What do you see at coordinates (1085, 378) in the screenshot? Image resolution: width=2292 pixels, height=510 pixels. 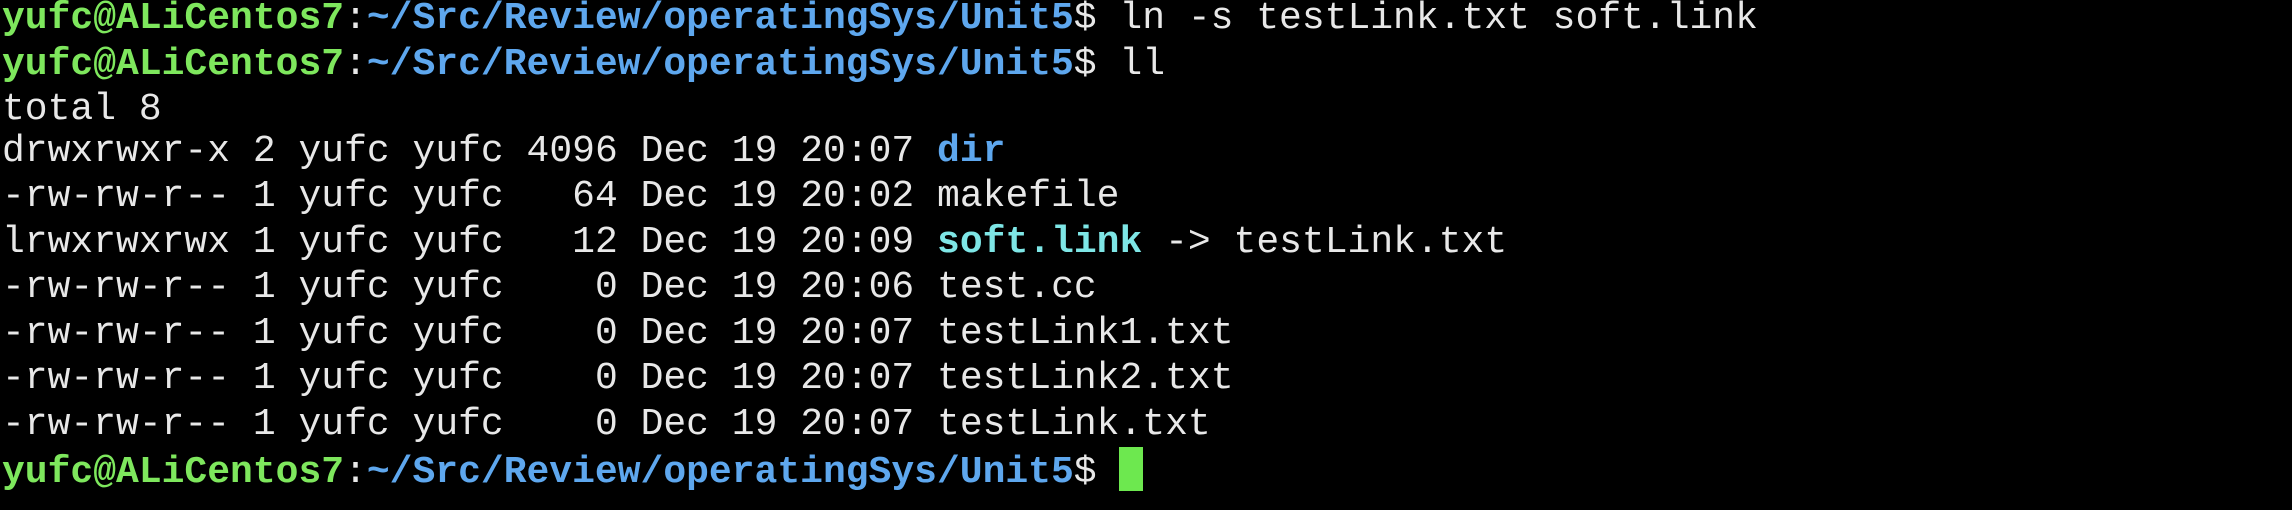 I see `file-name: testLink2.txt` at bounding box center [1085, 378].